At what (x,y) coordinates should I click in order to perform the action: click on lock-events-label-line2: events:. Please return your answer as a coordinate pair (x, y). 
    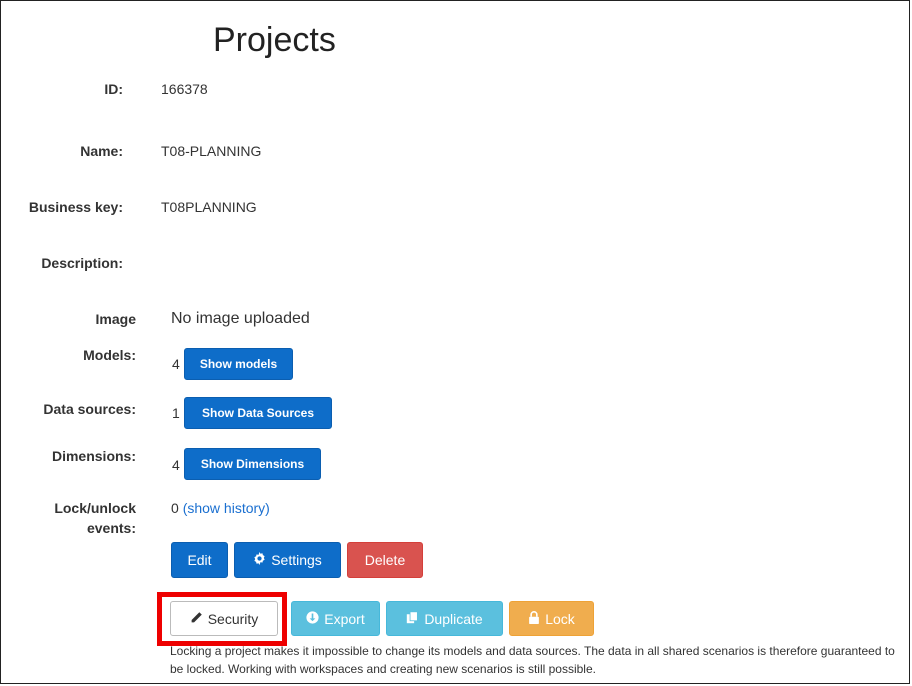
    Looking at the image, I should click on (111, 528).